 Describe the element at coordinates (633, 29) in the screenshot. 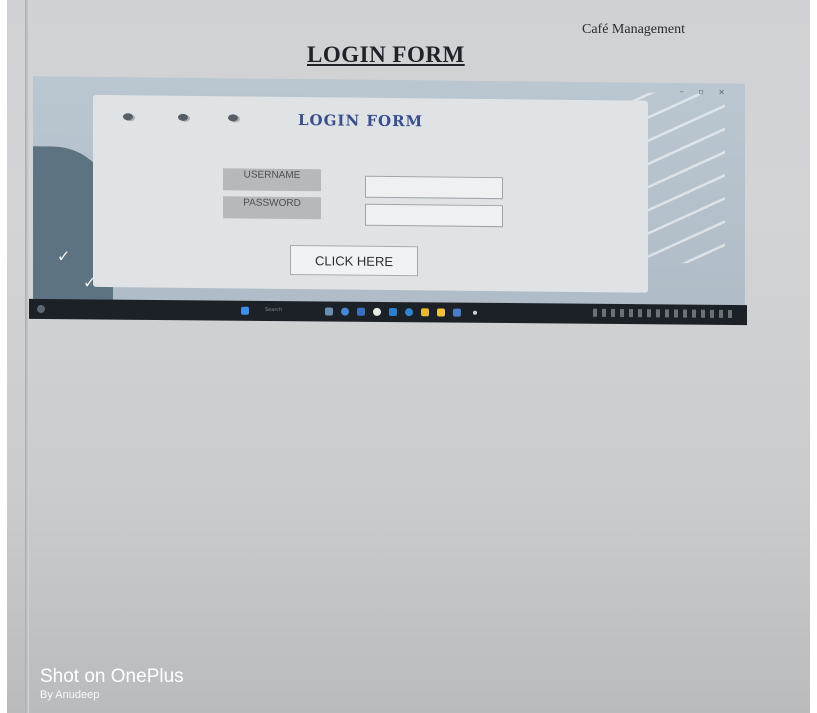

I see `page-header: Café Management` at that location.